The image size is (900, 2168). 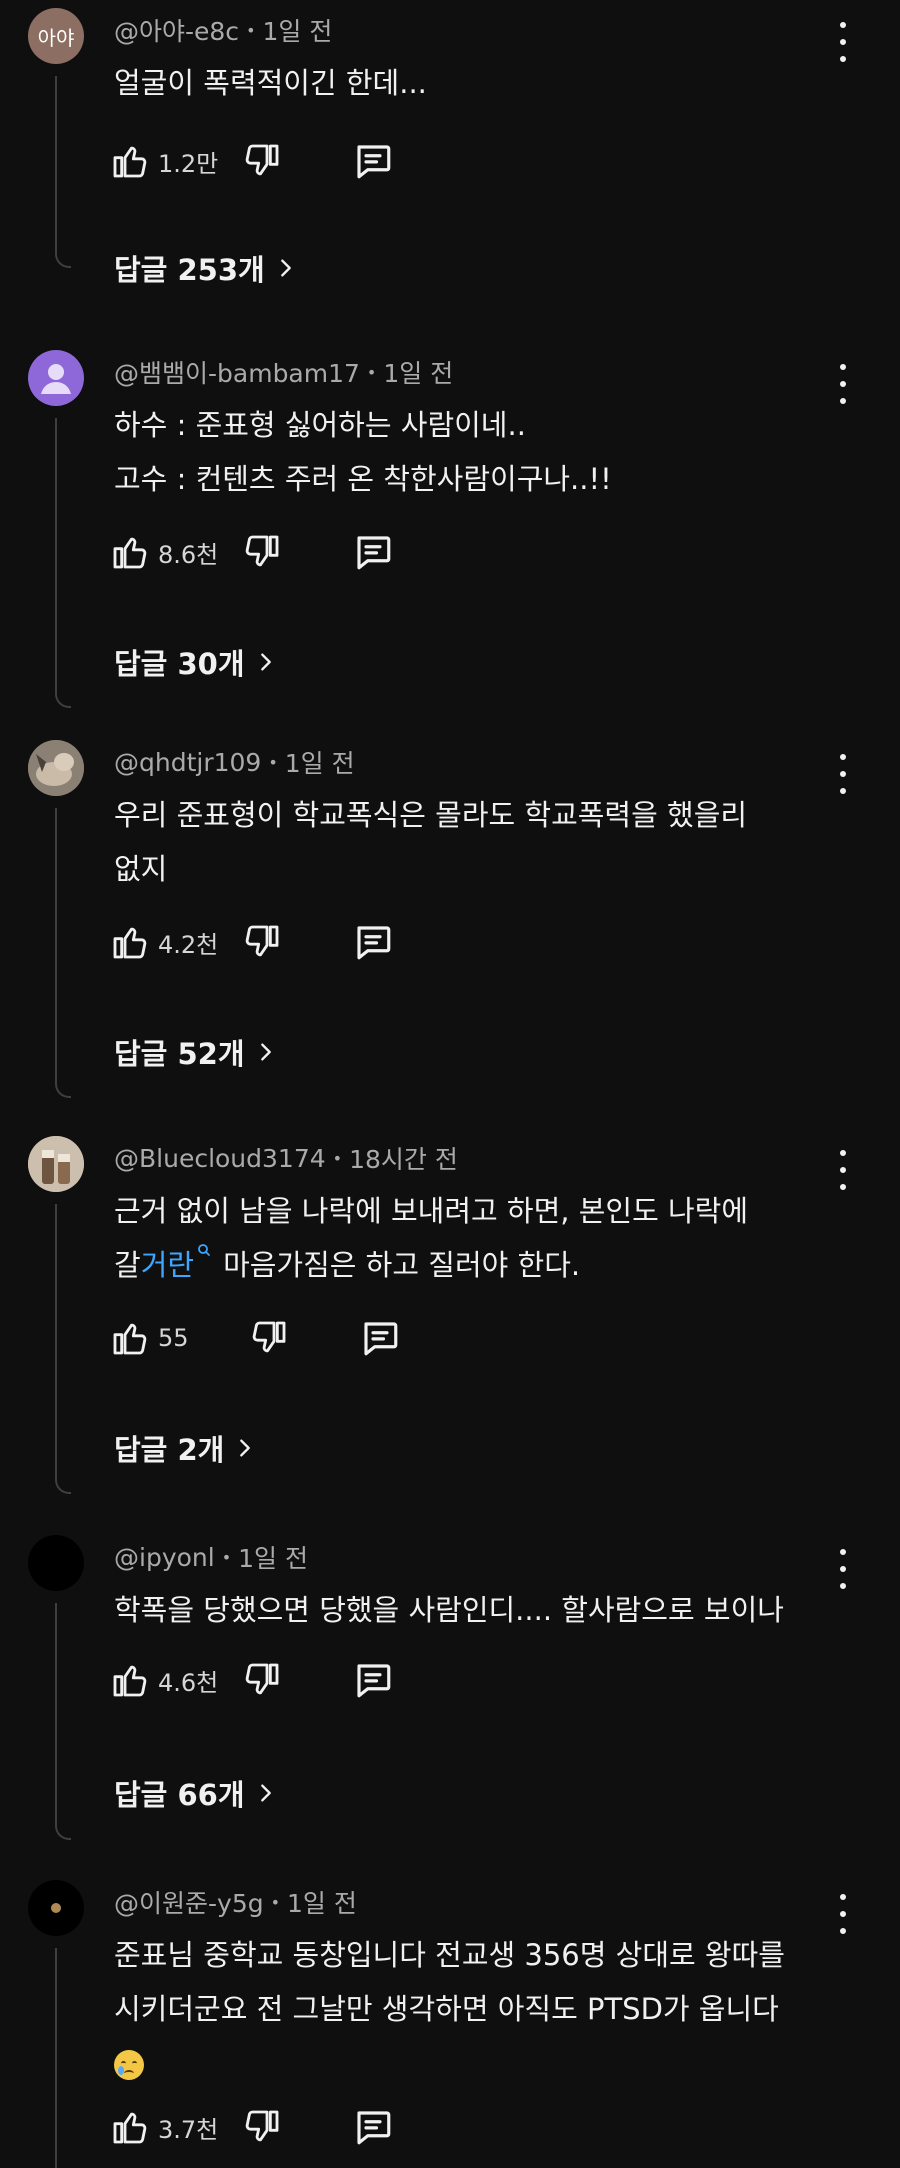 I want to click on cat-photo-avatar, so click(x=56, y=768).